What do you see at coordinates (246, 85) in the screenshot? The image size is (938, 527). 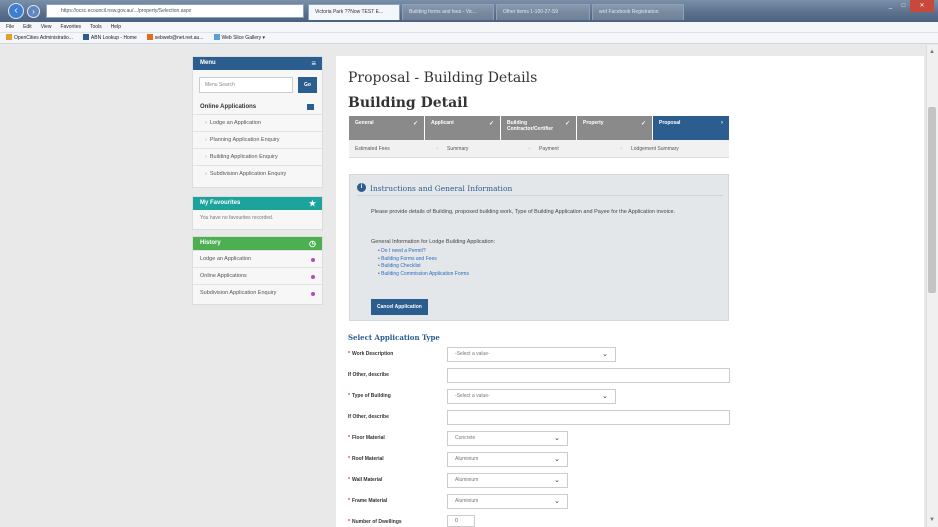 I see `menu-search-input: Menu Search` at bounding box center [246, 85].